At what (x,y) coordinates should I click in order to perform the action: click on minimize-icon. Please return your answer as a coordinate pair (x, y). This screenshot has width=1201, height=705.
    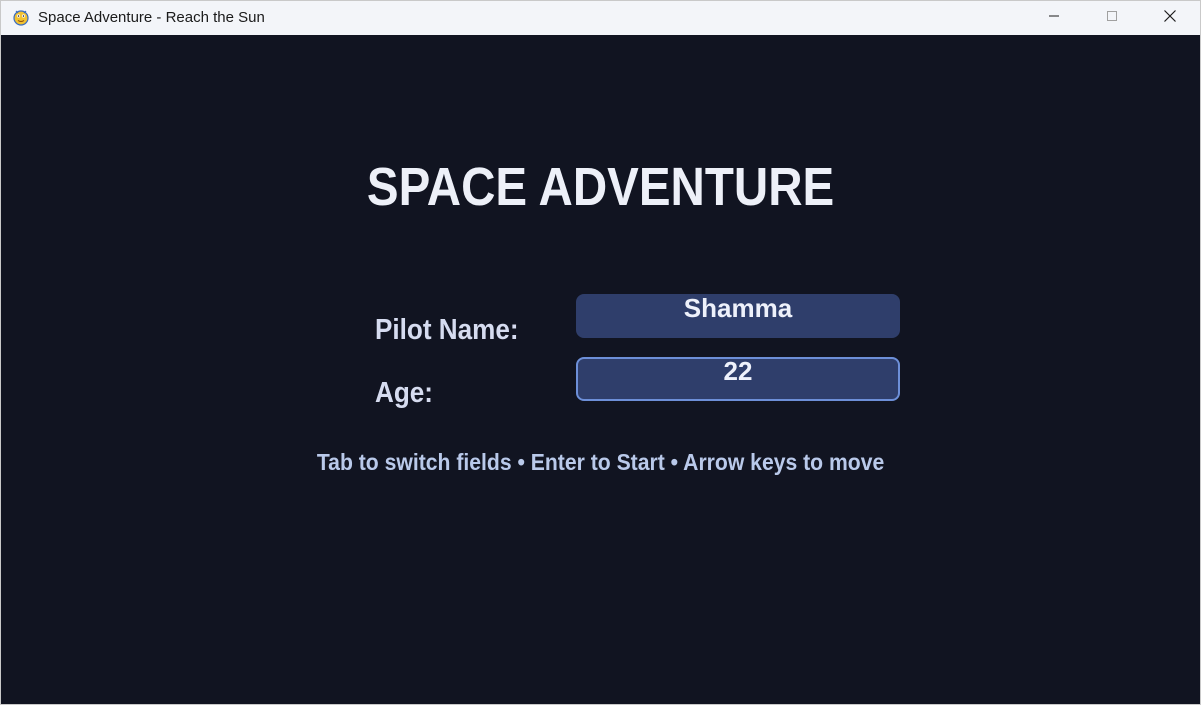
    Looking at the image, I should click on (1054, 18).